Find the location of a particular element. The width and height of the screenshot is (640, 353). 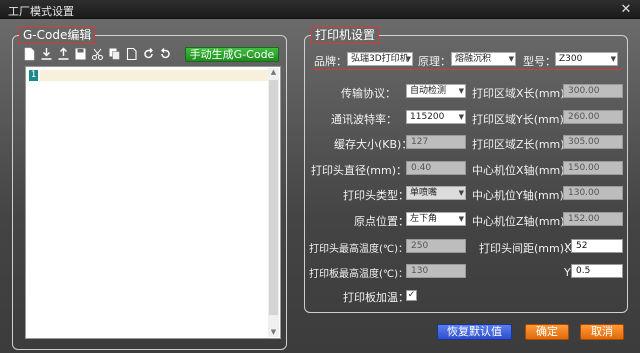

cancel-button: 取消 is located at coordinates (602, 332).